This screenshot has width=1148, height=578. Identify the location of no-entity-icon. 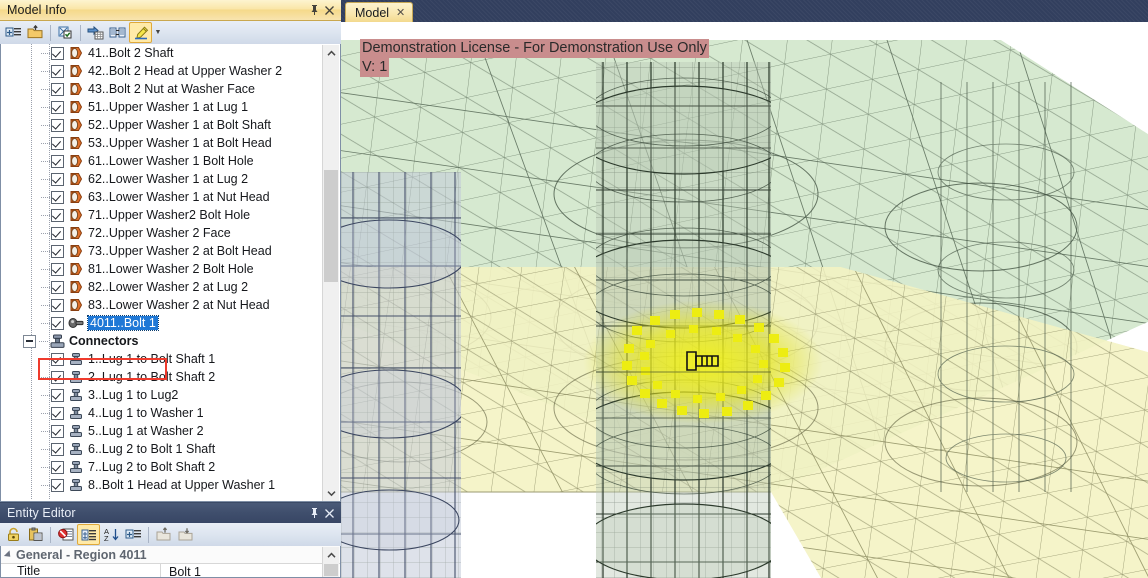
(65, 534).